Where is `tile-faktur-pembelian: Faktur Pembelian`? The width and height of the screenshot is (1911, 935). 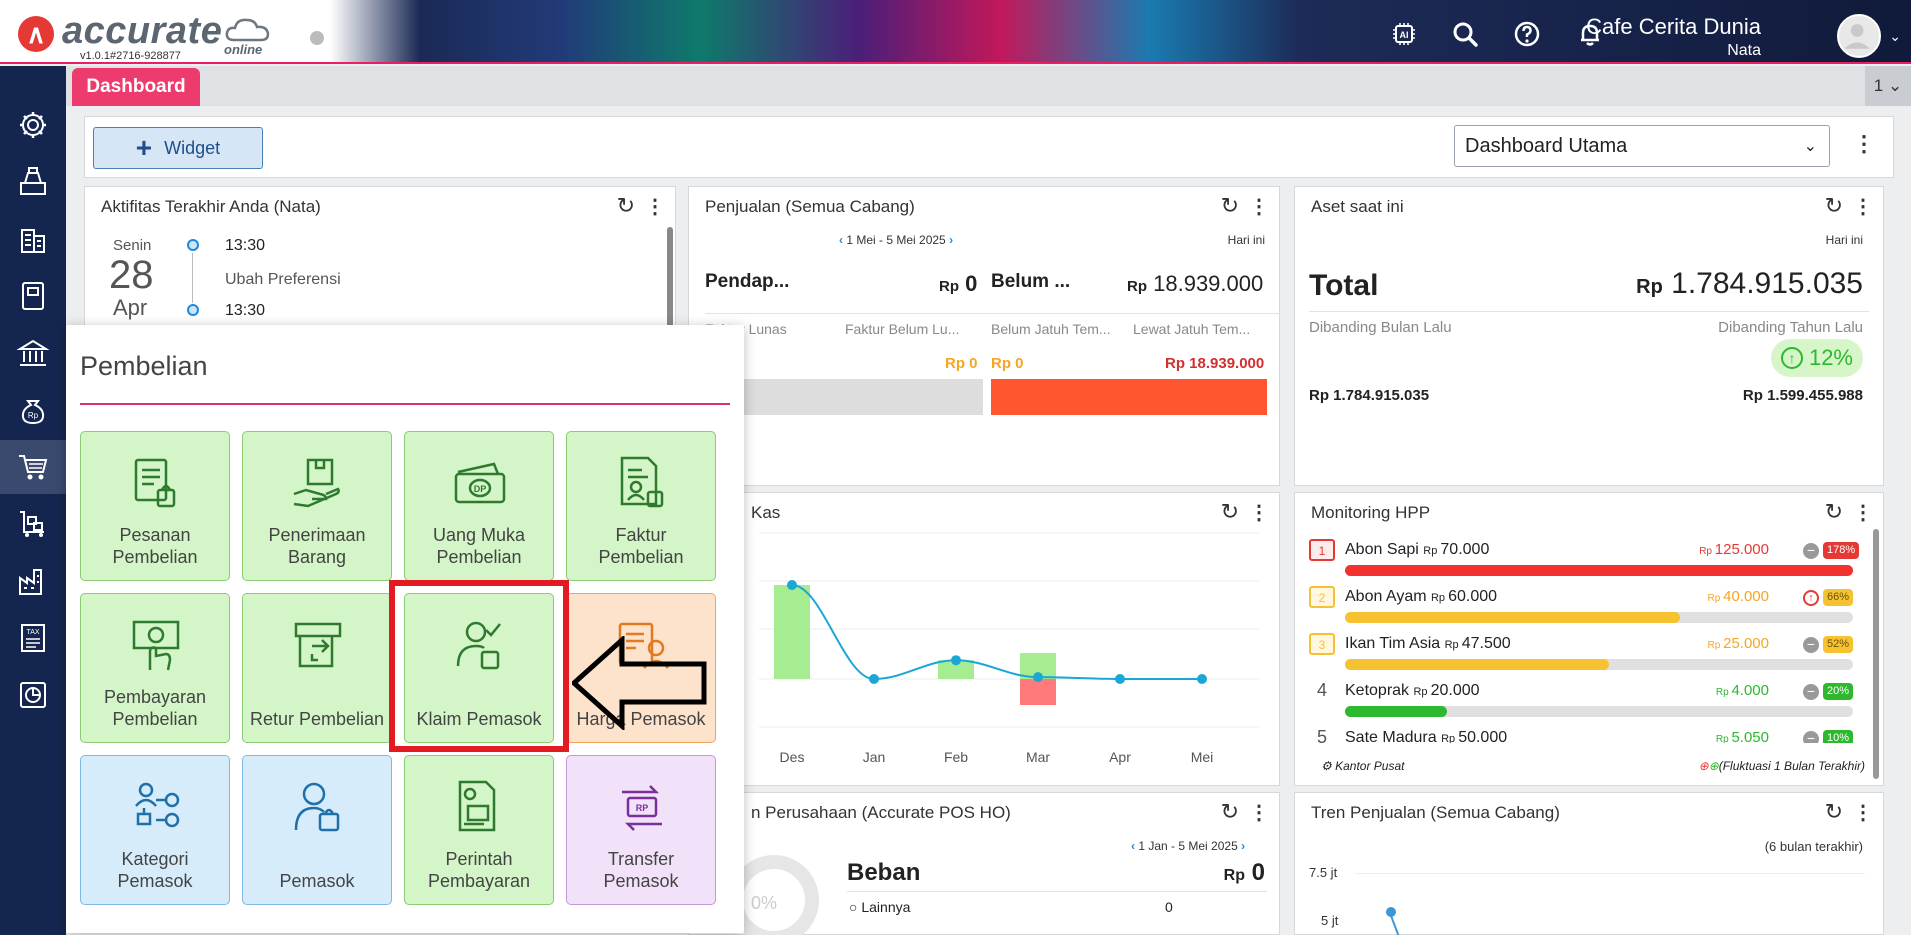
tile-faktur-pembelian: Faktur Pembelian is located at coordinates (641, 506).